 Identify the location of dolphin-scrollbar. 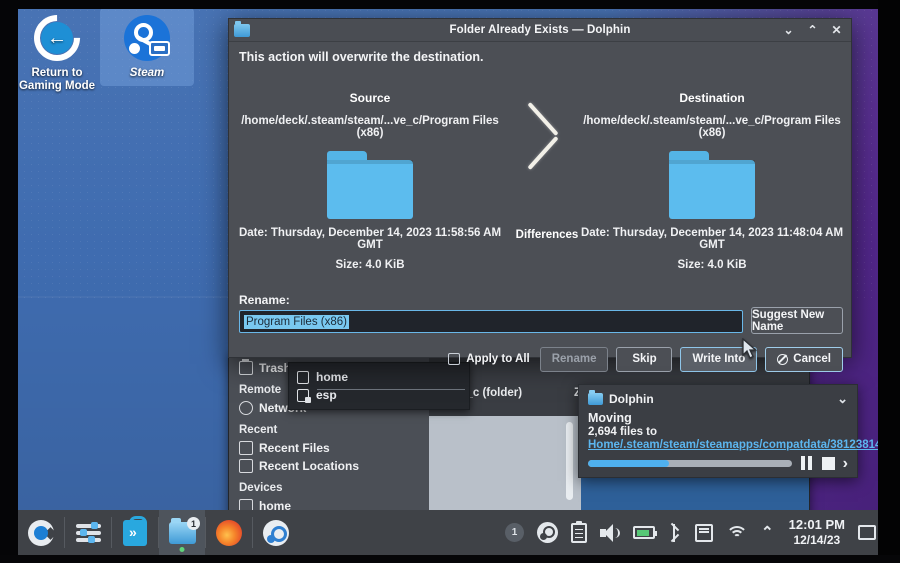
(569, 469).